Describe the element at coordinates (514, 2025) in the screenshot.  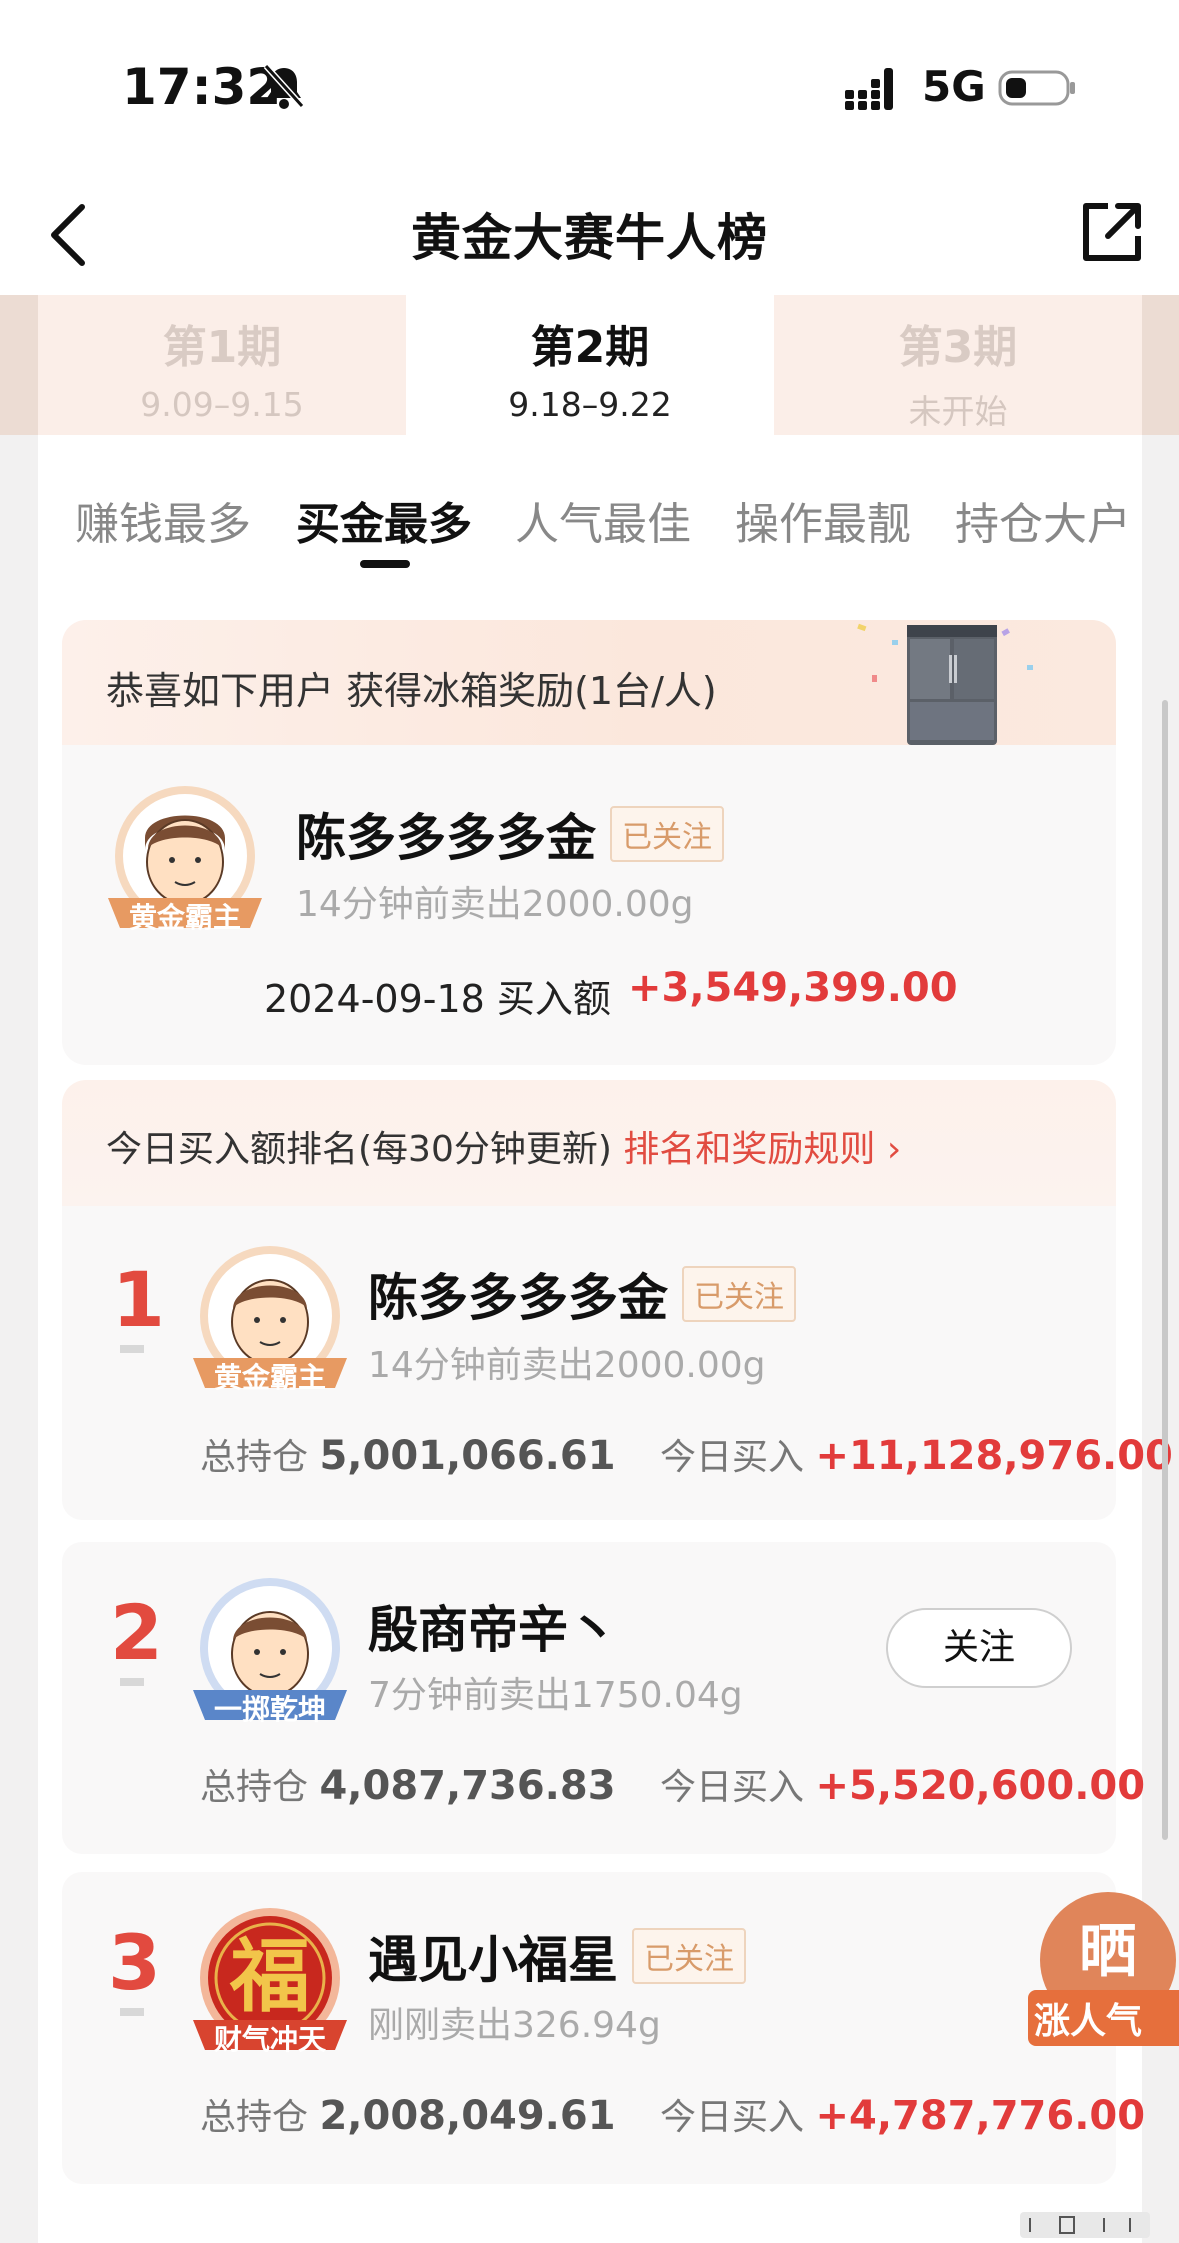
I see `user-activity: 刚刚卖出326.94g` at that location.